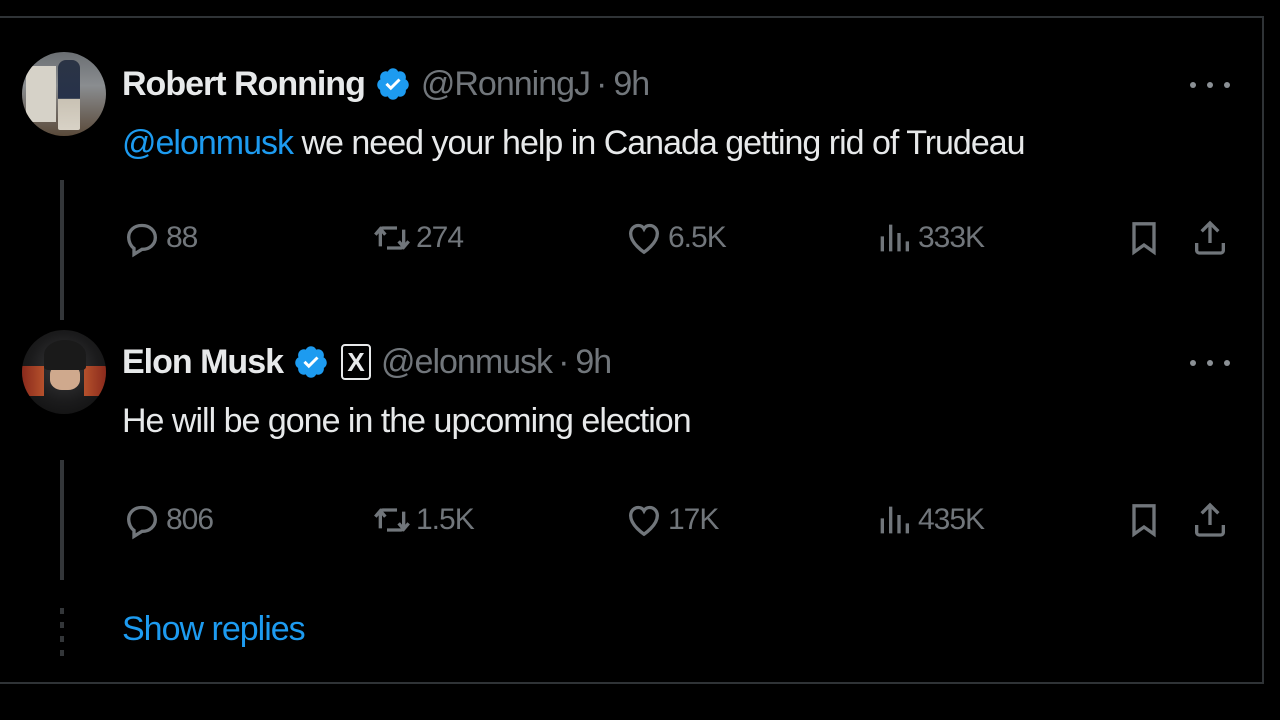  I want to click on reply-button: 88, so click(160, 238).